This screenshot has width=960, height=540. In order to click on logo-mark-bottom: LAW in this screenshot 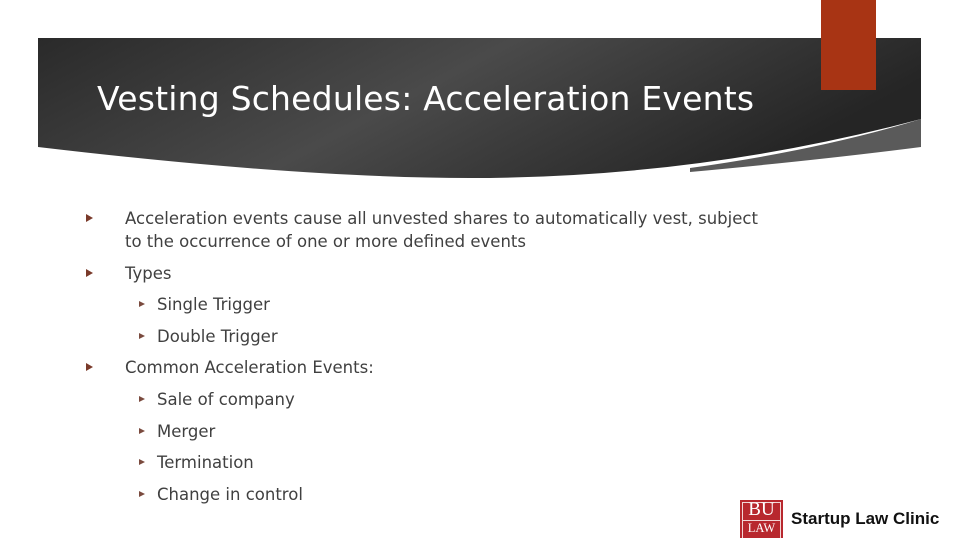, I will do `click(761, 528)`.